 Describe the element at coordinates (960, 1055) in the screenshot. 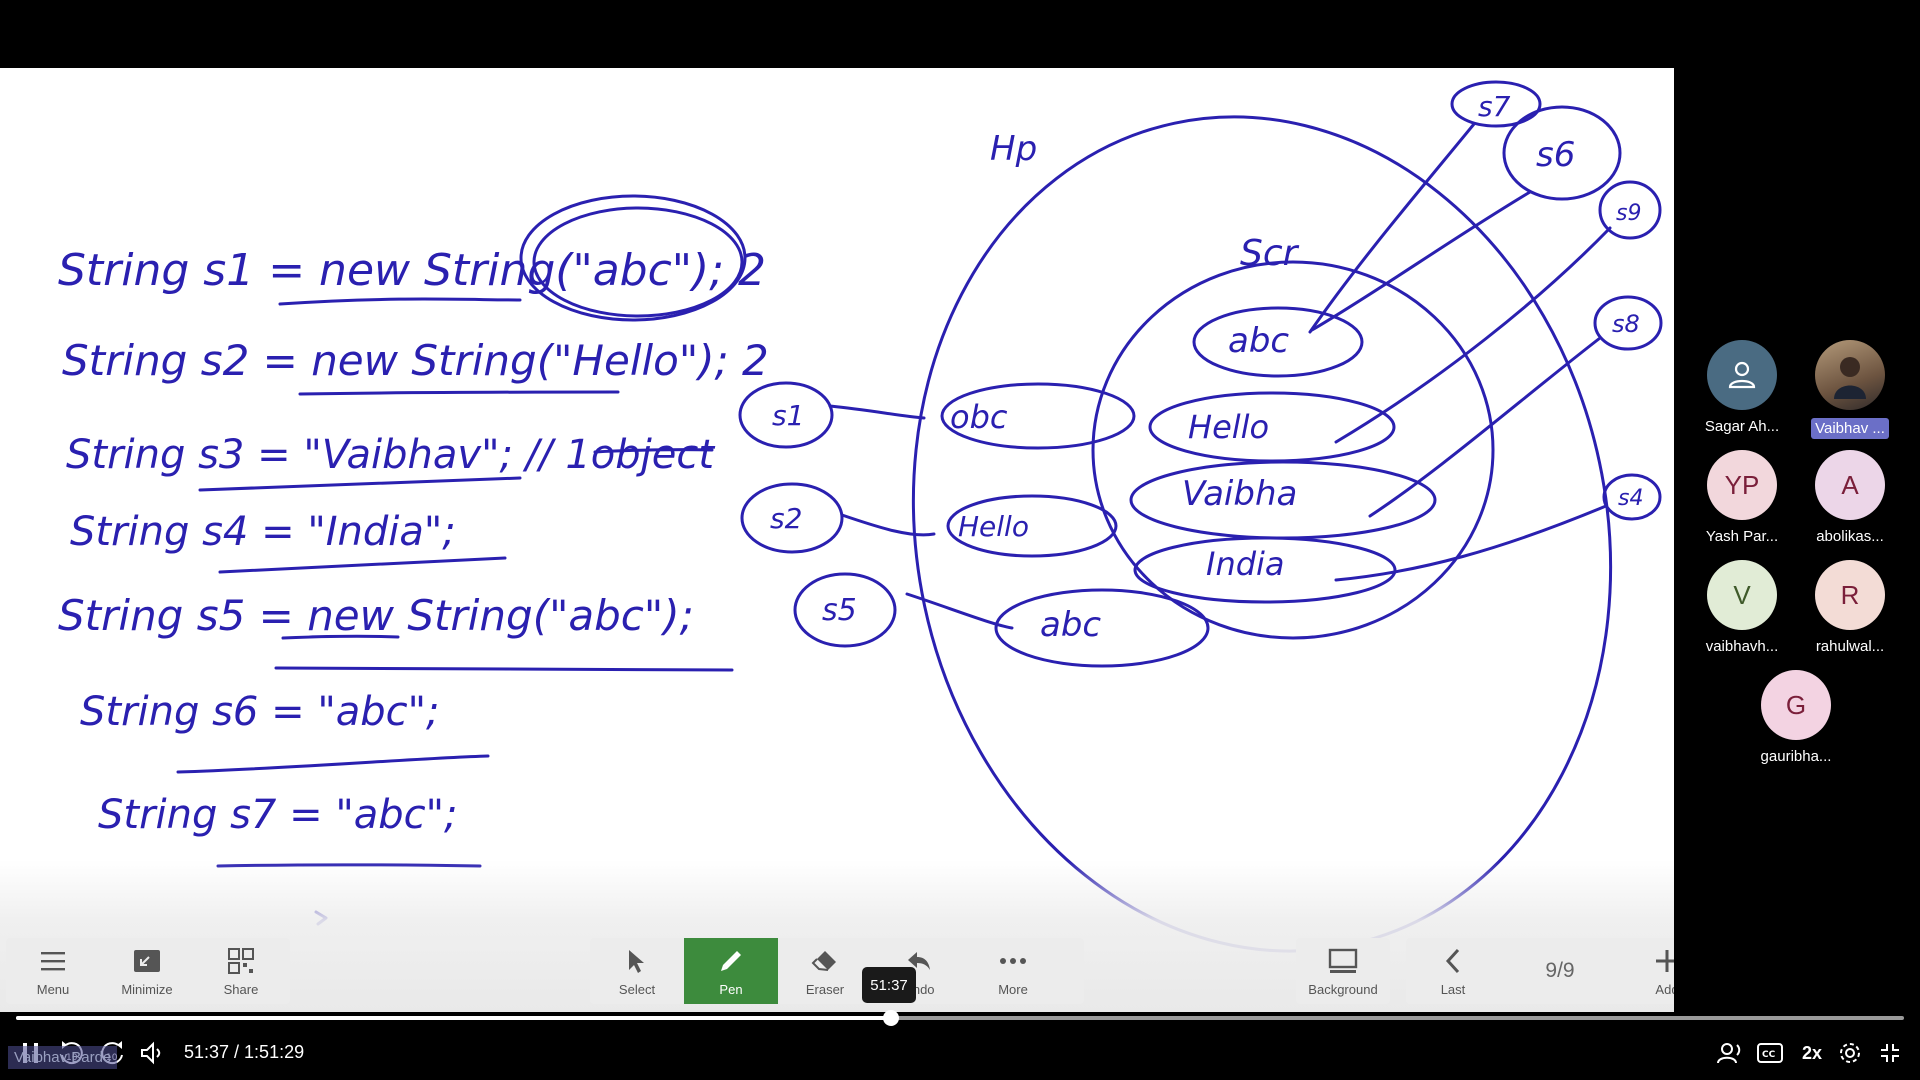

I see `player-controls: 10 10 51:37 / 1:51:29 CC 2x` at that location.